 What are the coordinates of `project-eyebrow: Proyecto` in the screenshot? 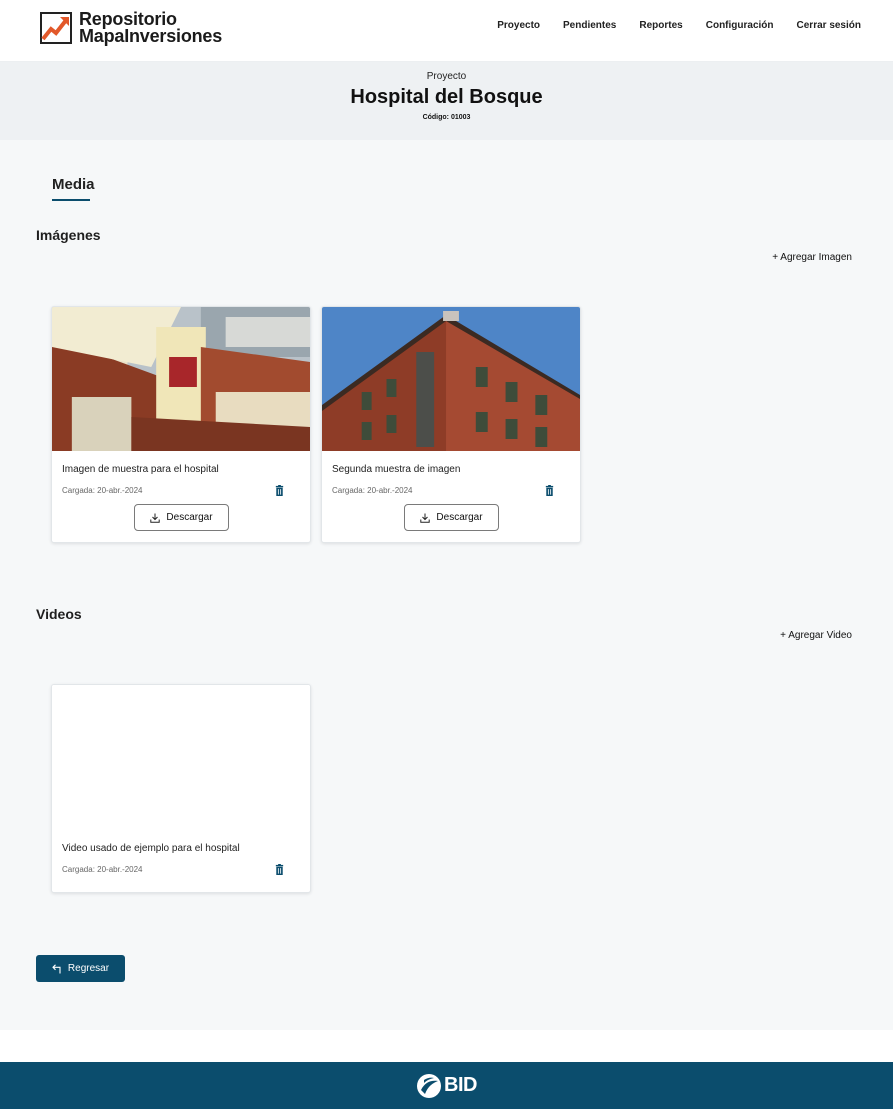 It's located at (446, 76).